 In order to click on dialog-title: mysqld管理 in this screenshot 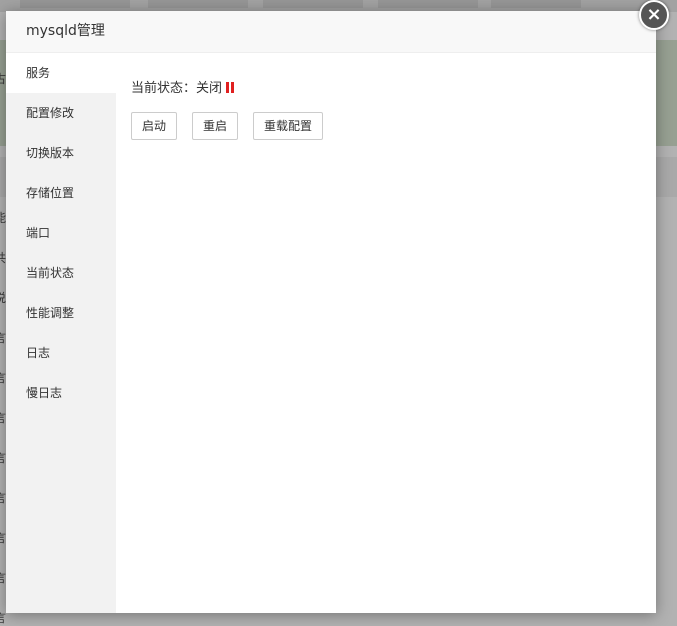, I will do `click(331, 32)`.